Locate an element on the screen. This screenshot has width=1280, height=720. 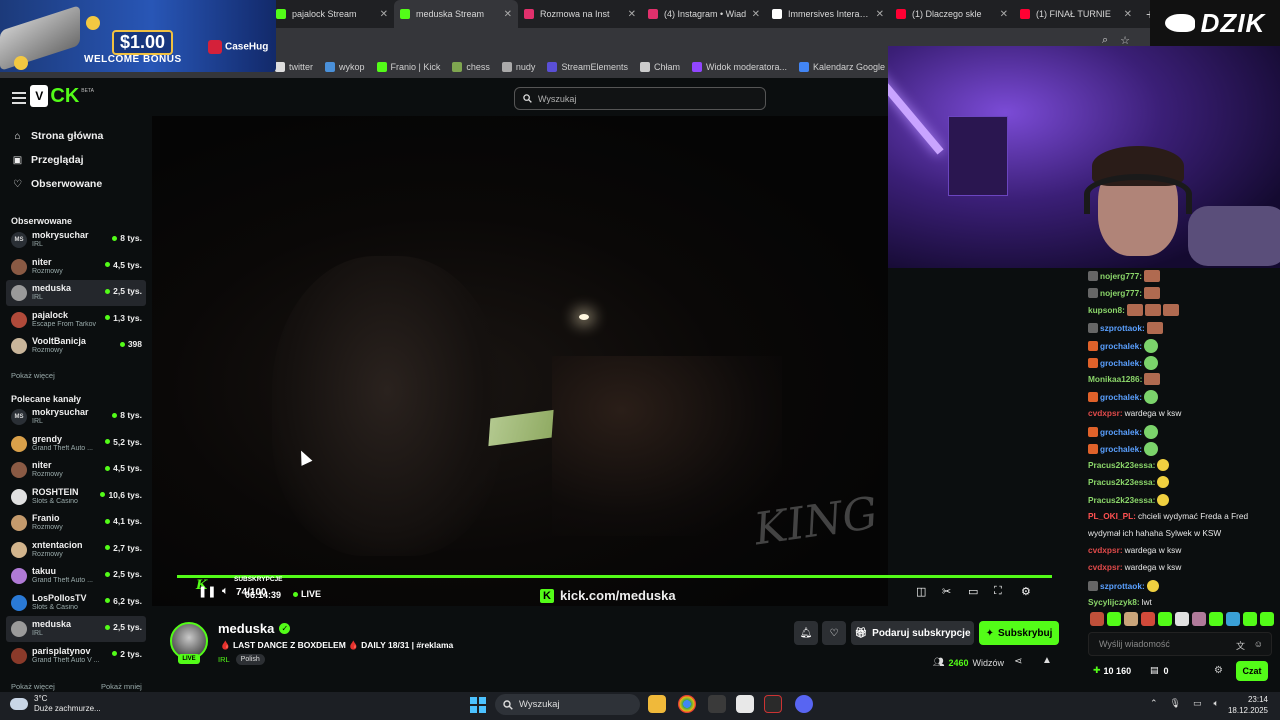
show-less-recommended: Pokaż mniej is located at coordinates (121, 686).